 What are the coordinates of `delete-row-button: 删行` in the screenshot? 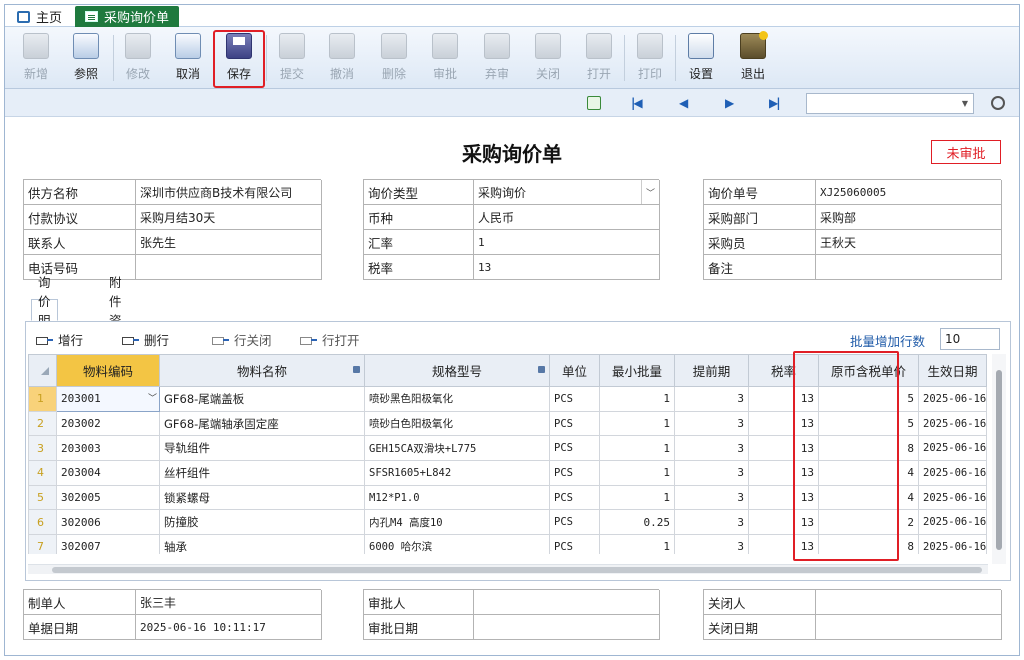 It's located at (145, 339).